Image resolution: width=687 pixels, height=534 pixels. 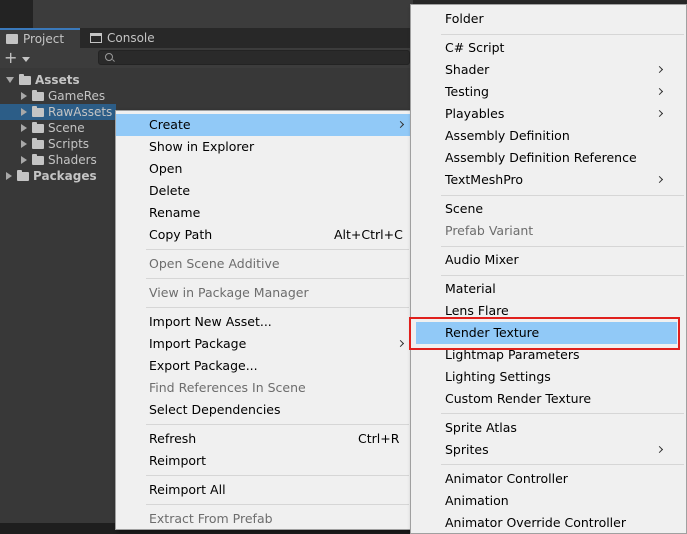 What do you see at coordinates (548, 209) in the screenshot?
I see `submenu-item-scene: Scene` at bounding box center [548, 209].